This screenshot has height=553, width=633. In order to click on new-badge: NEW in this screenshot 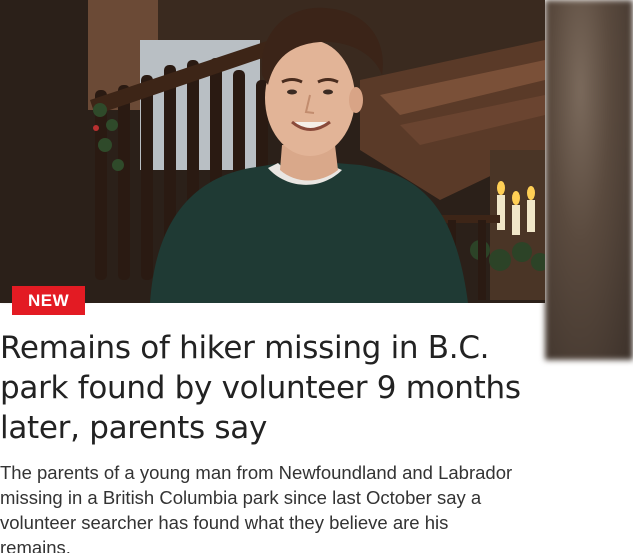, I will do `click(49, 300)`.